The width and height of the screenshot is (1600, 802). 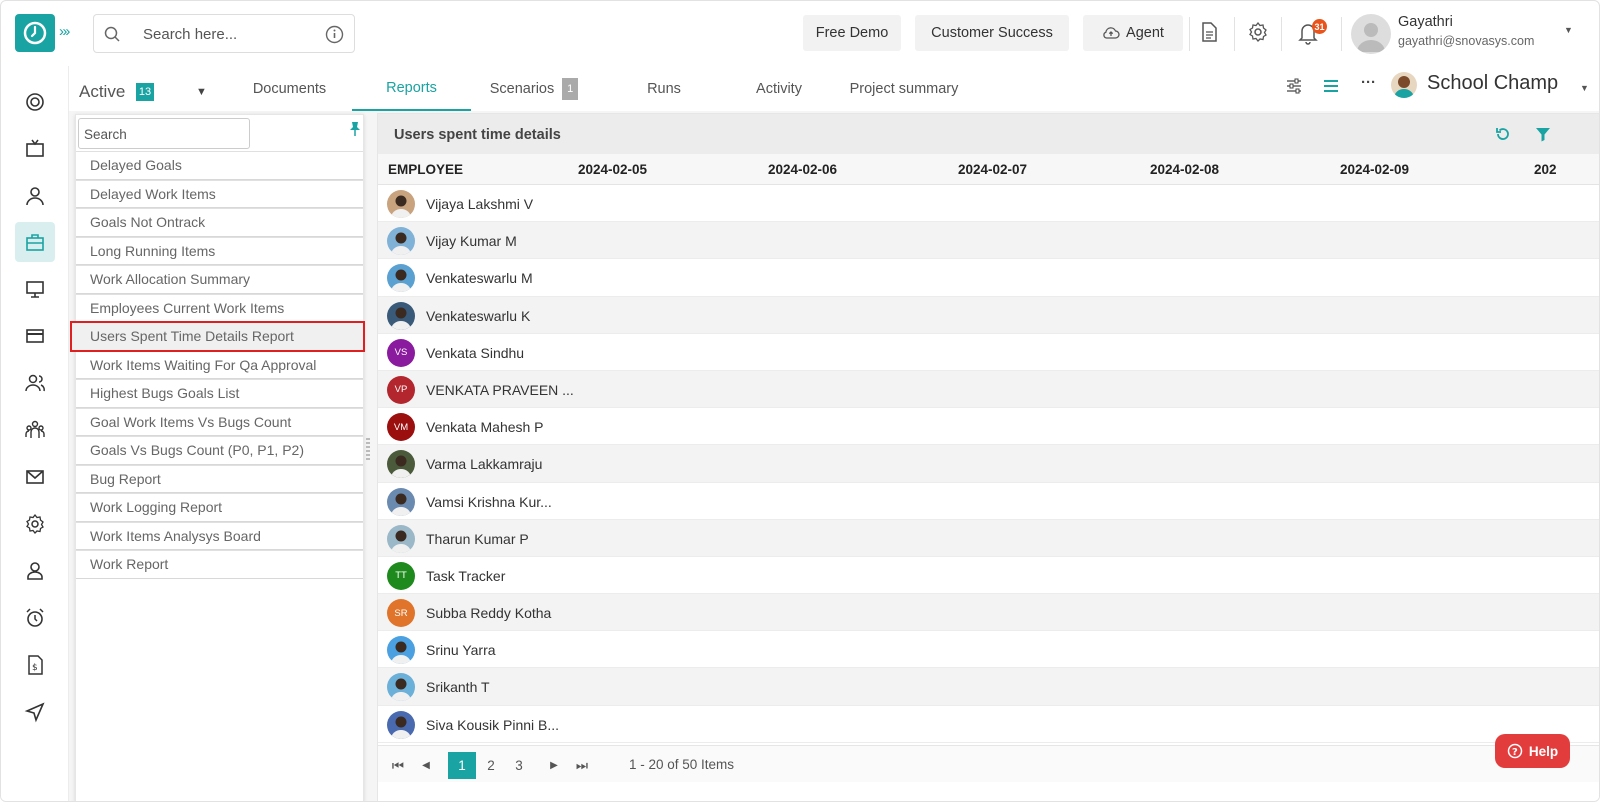 I want to click on filter-icon, so click(x=1543, y=134).